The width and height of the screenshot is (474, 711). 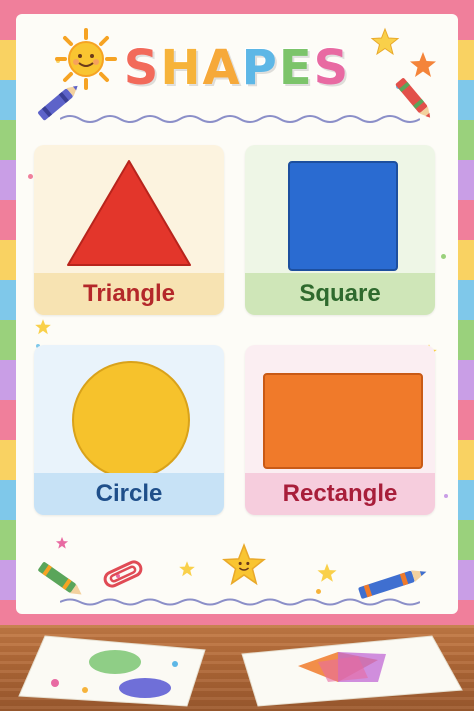 I want to click on poster-title: SHAPES, so click(x=237, y=68).